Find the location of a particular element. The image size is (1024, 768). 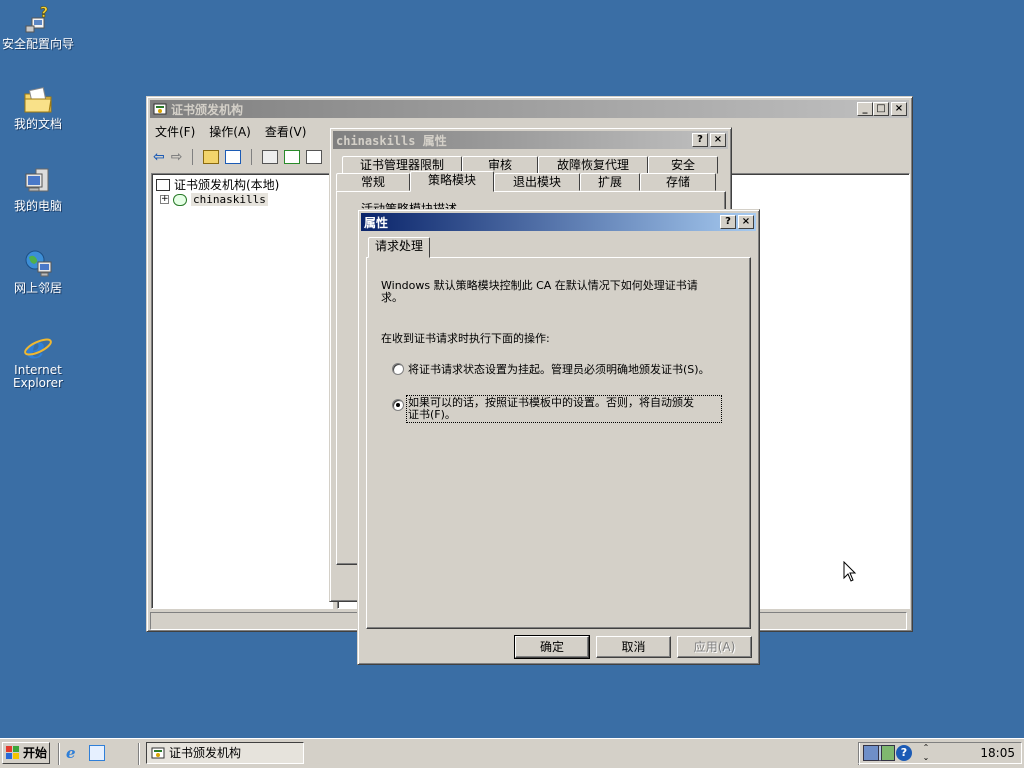

desktop-icon-label: 我的文档 is located at coordinates (37, 124).